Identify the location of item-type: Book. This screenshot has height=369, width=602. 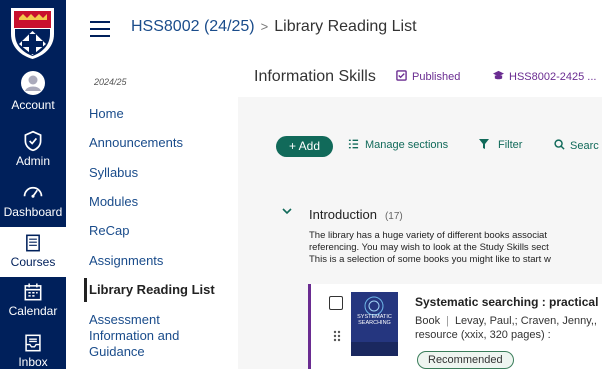
(428, 321).